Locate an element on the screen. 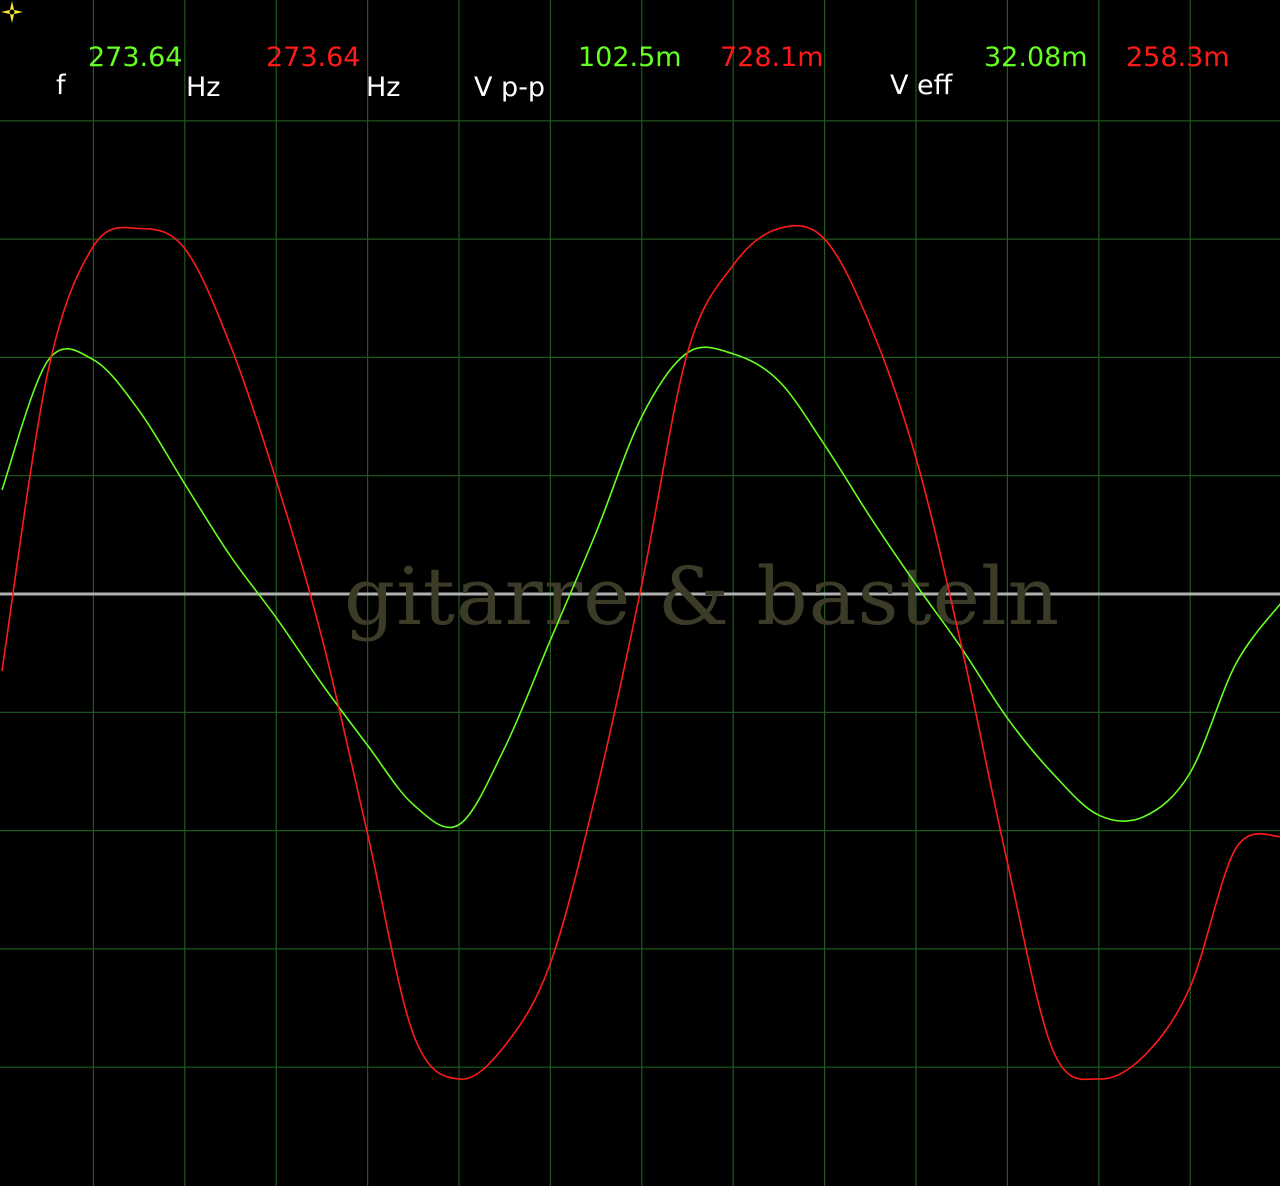 This screenshot has width=1280, height=1186. frequency-label: f is located at coordinates (61, 85).